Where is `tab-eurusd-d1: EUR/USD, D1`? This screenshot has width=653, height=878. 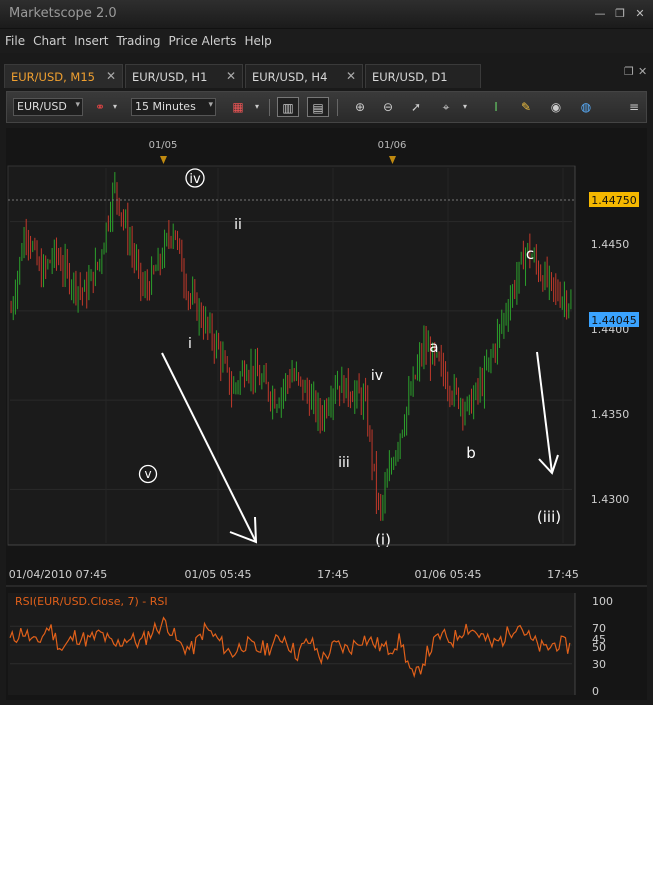 tab-eurusd-d1: EUR/USD, D1 is located at coordinates (423, 76).